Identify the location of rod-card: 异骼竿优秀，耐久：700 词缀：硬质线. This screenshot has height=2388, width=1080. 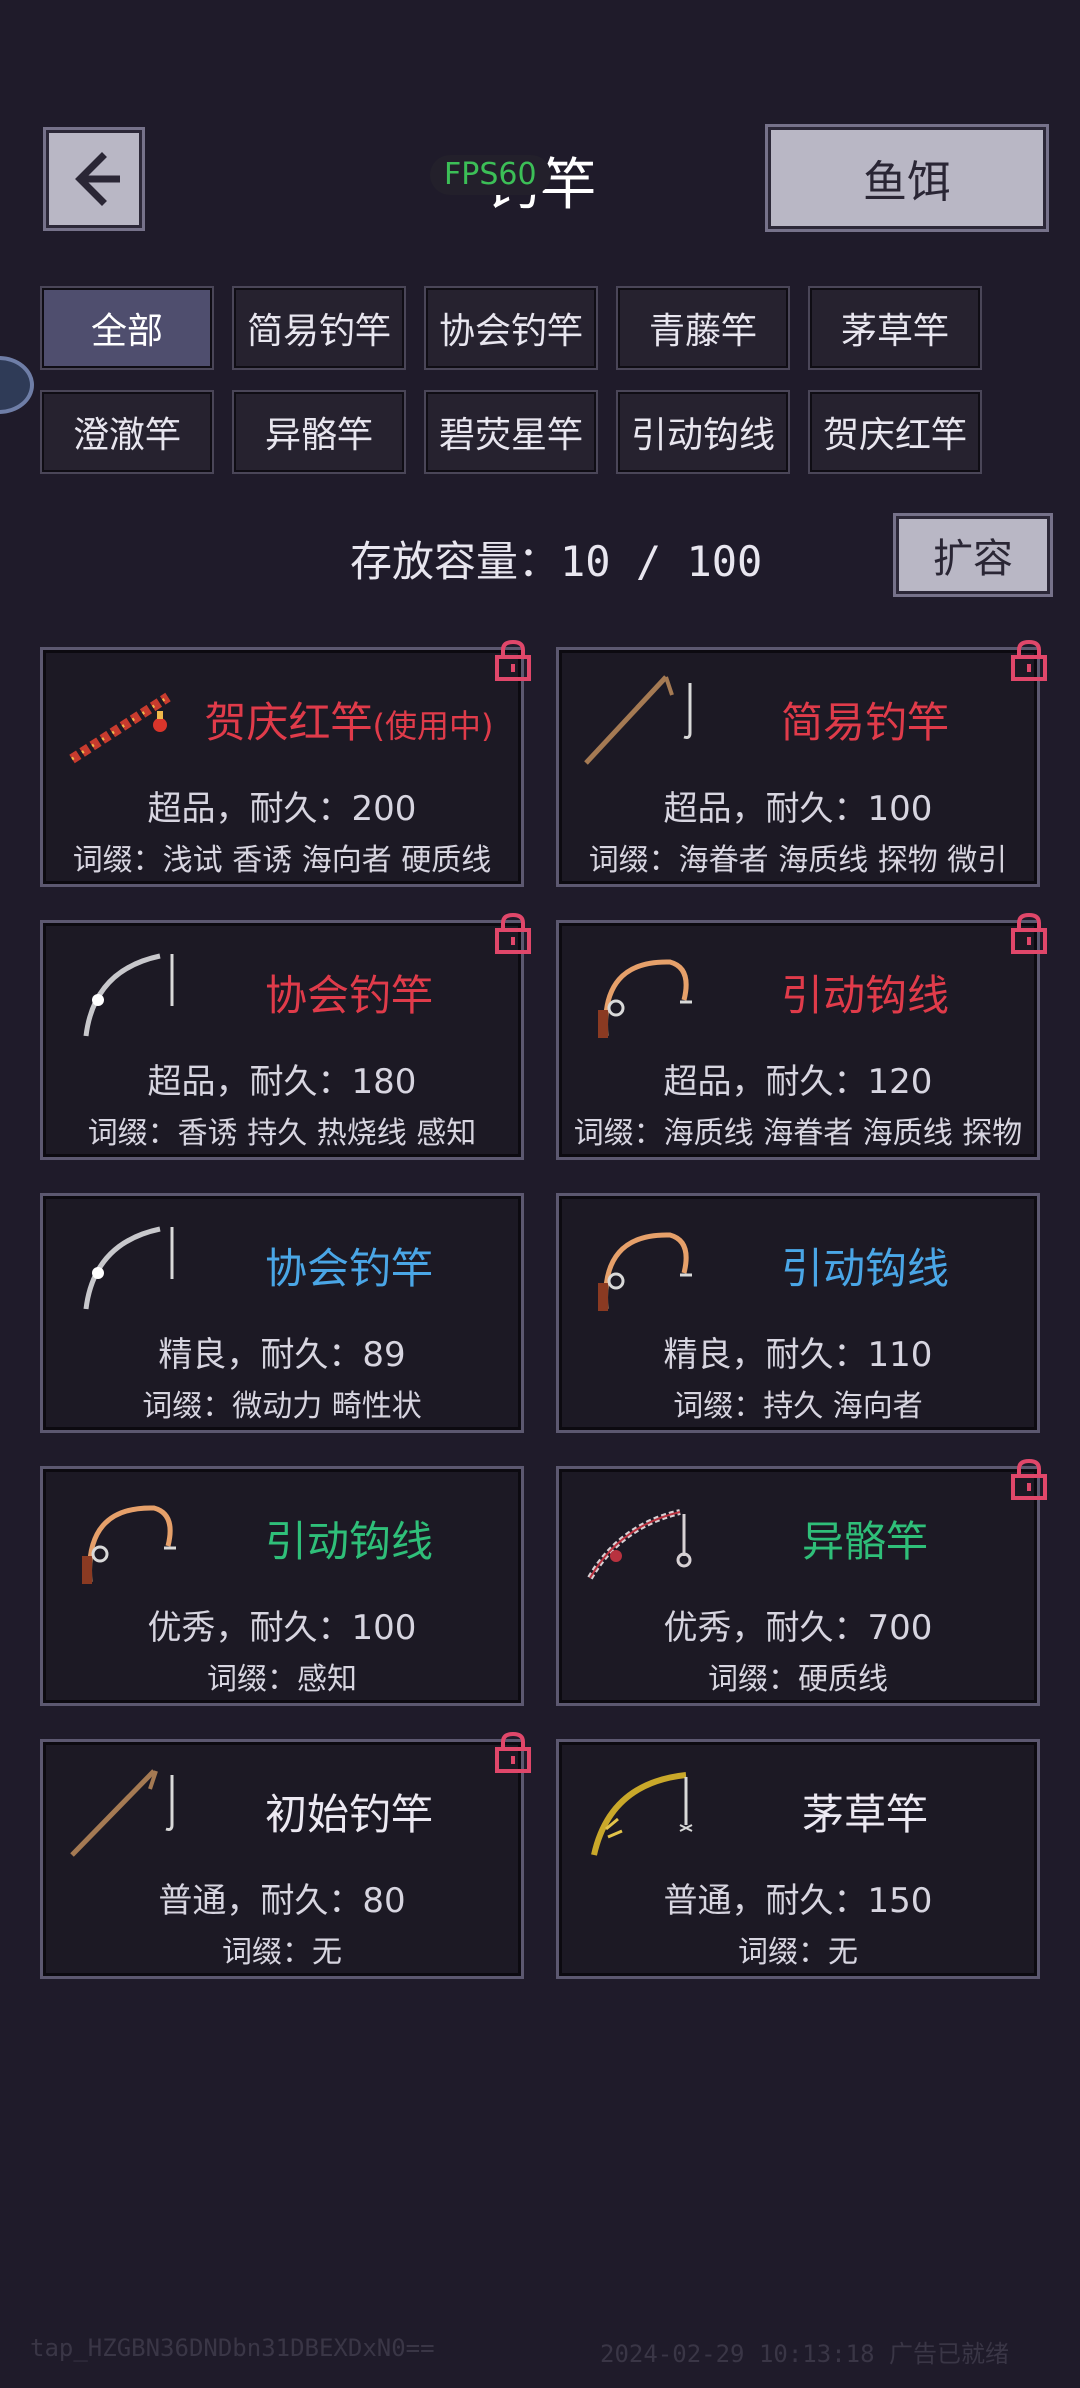
(801, 1582).